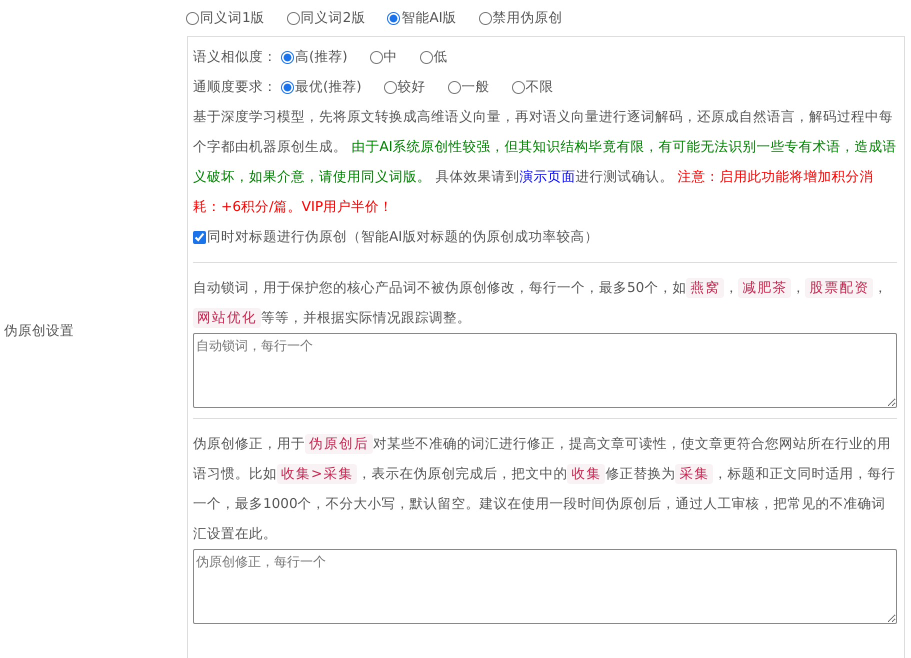 Image resolution: width=911 pixels, height=658 pixels. I want to click on option-label: 中, so click(391, 57).